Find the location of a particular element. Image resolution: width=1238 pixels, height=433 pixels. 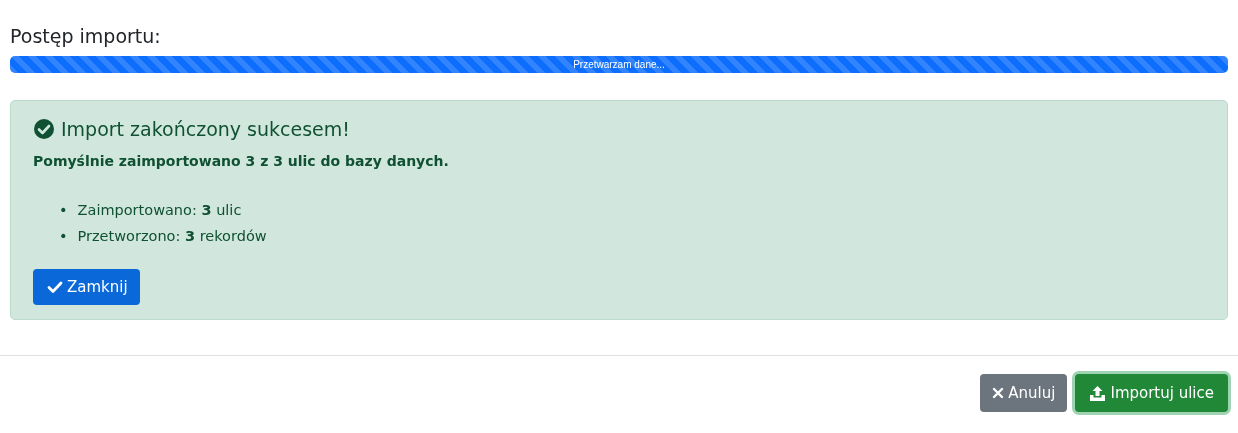

import-button: Importuj ulice is located at coordinates (1151, 393).